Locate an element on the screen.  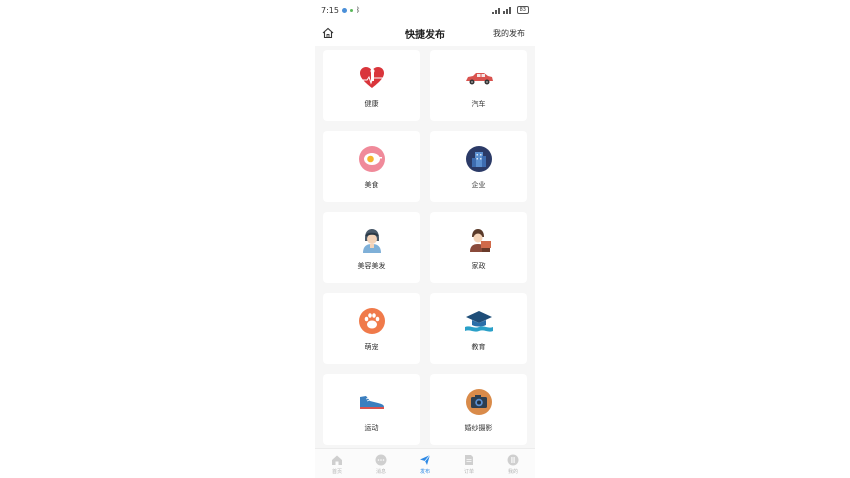
send-icon is located at coordinates (425, 459).